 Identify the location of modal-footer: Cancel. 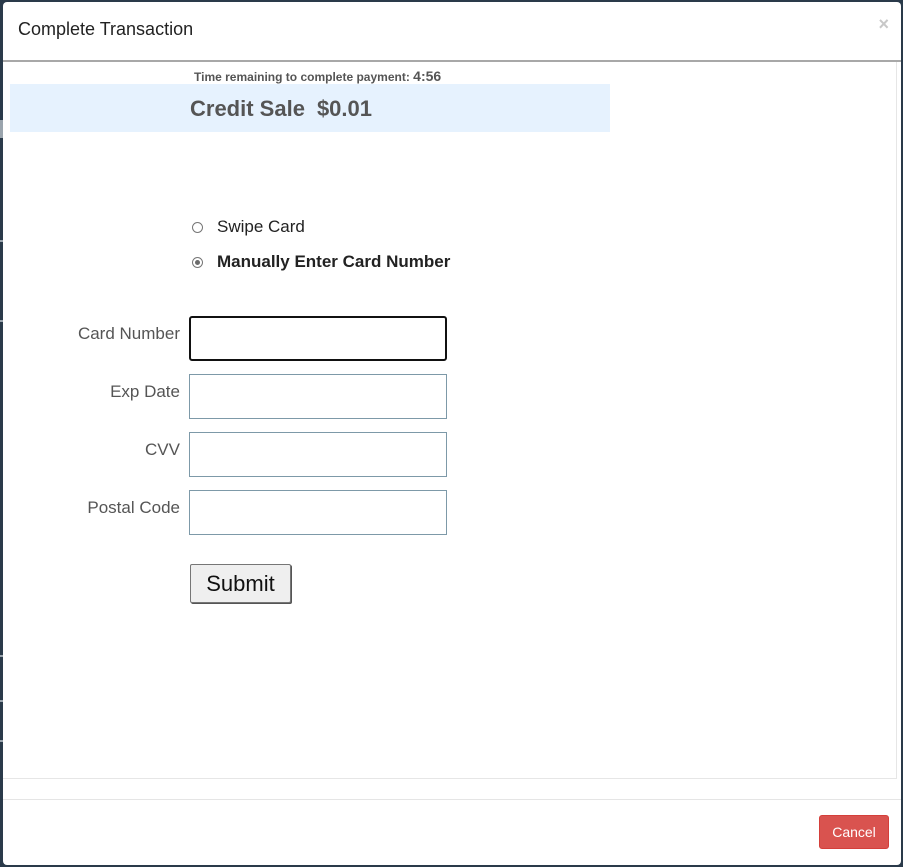
(452, 831).